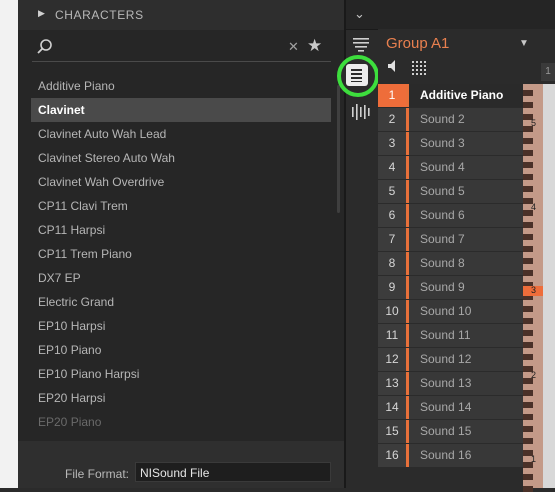 The height and width of the screenshot is (492, 555). I want to click on sound-slot-name: Additive Piano, so click(466, 95).